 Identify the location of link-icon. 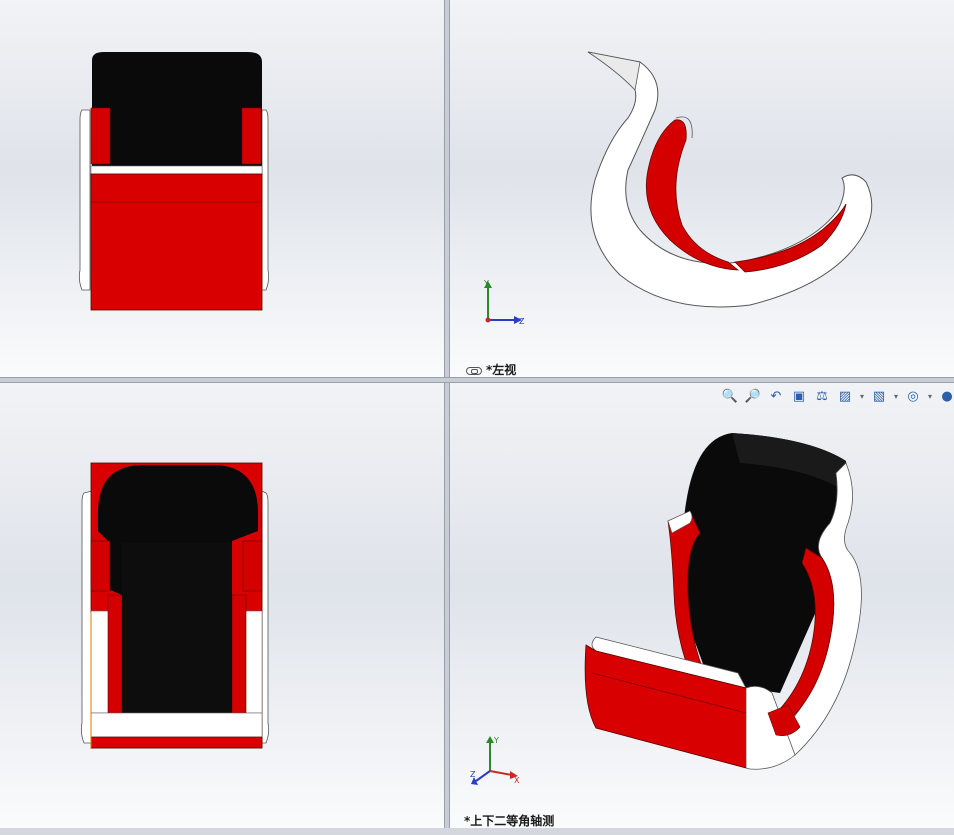
(474, 370).